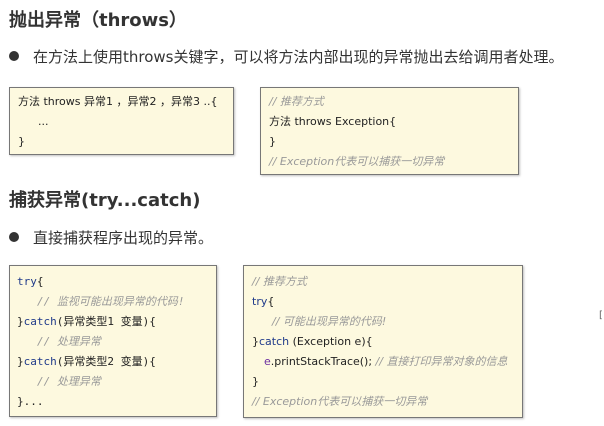  What do you see at coordinates (386, 361) in the screenshot?
I see `code-line: e.printStackTrace(); // 直接打印异常对象的信息` at bounding box center [386, 361].